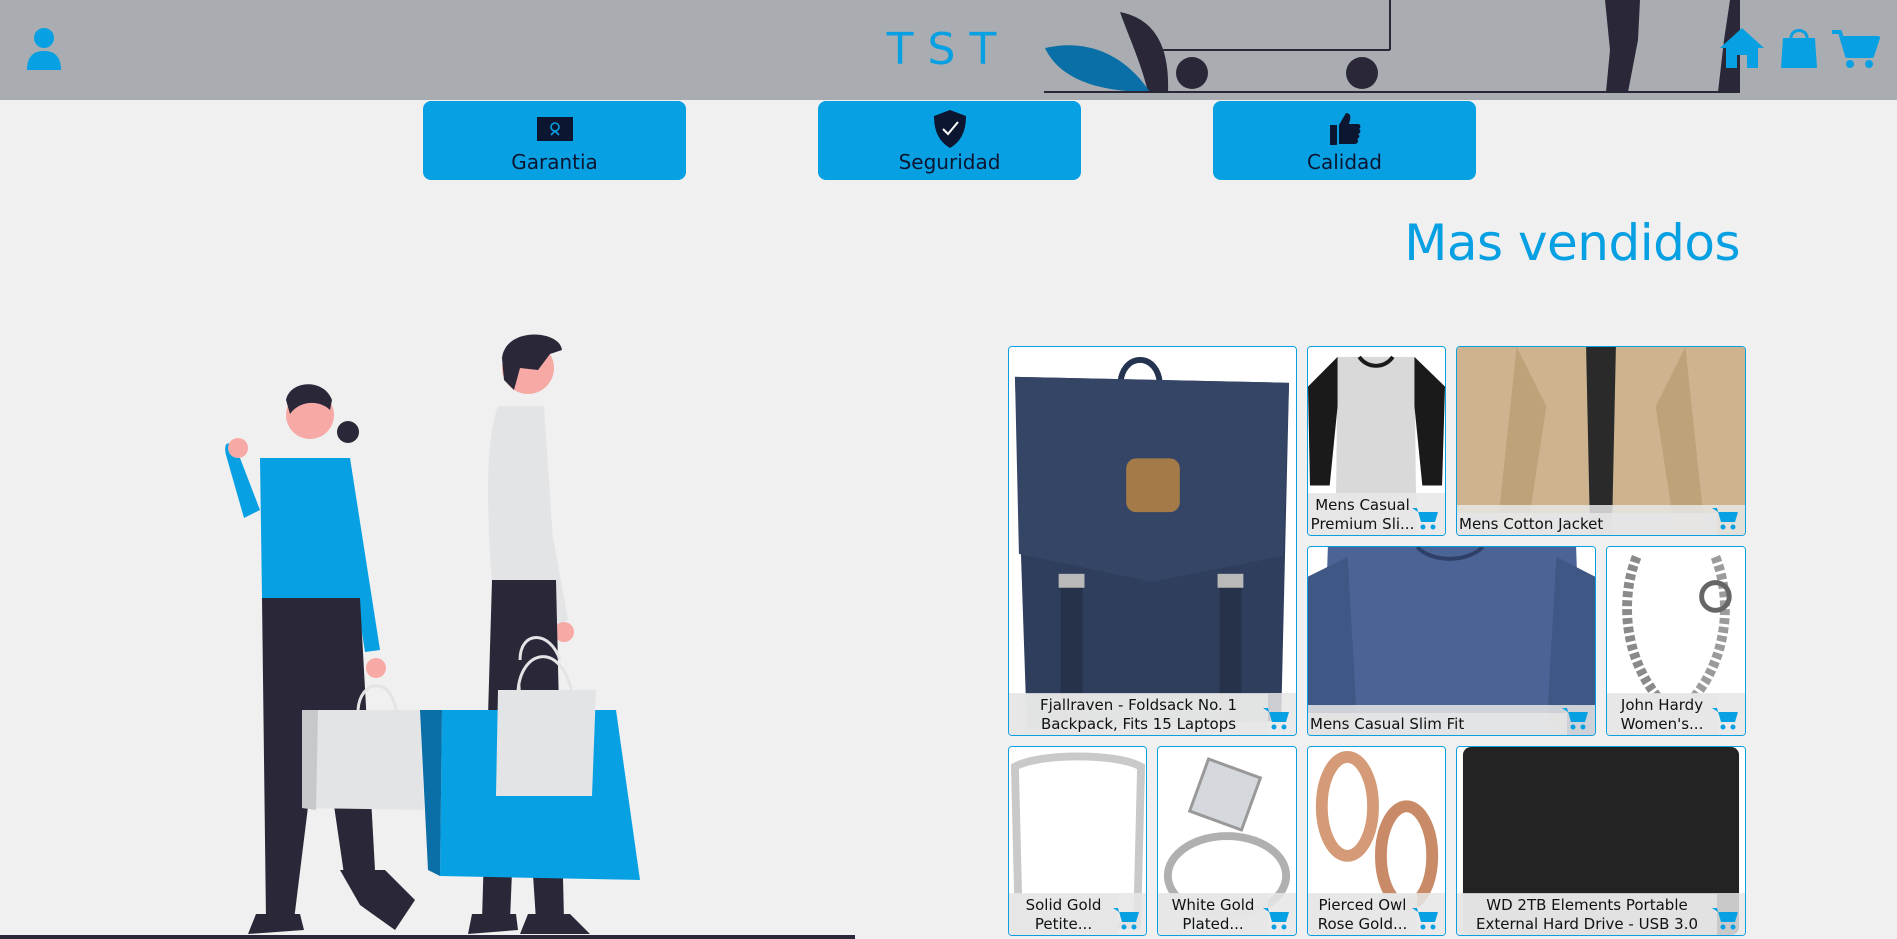 Image resolution: width=1897 pixels, height=939 pixels. What do you see at coordinates (949, 162) in the screenshot?
I see `feature-label: Seguridad` at bounding box center [949, 162].